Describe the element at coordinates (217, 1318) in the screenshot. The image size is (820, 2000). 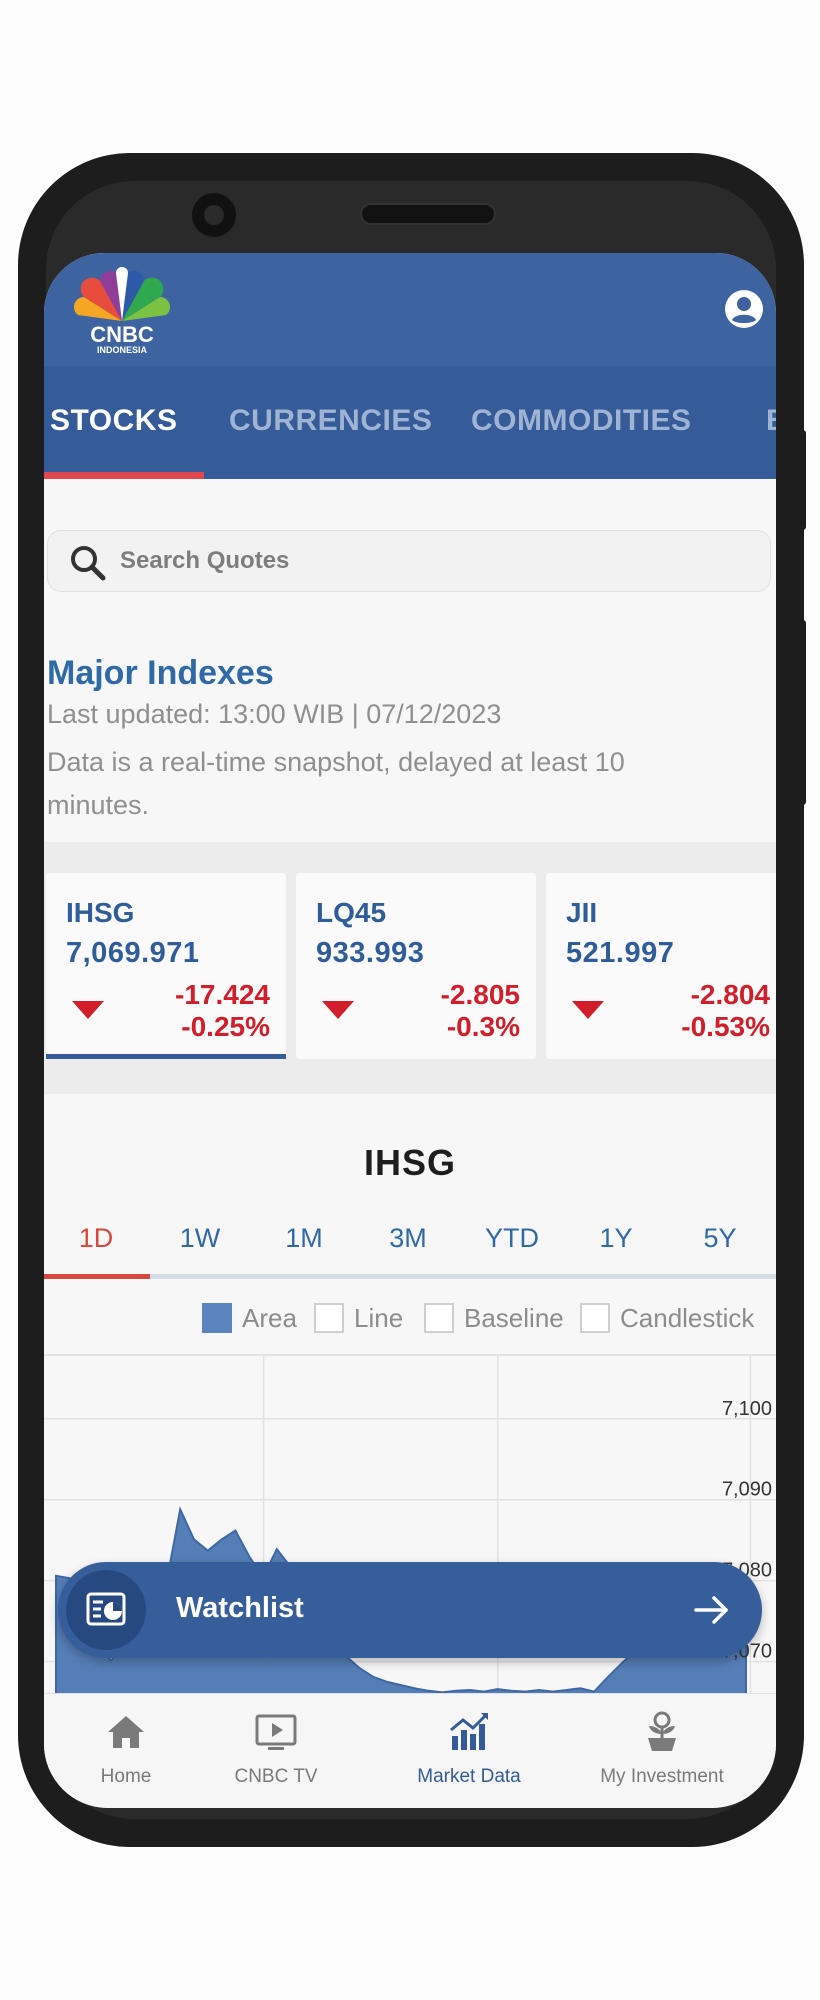
I see `area-checkbox` at that location.